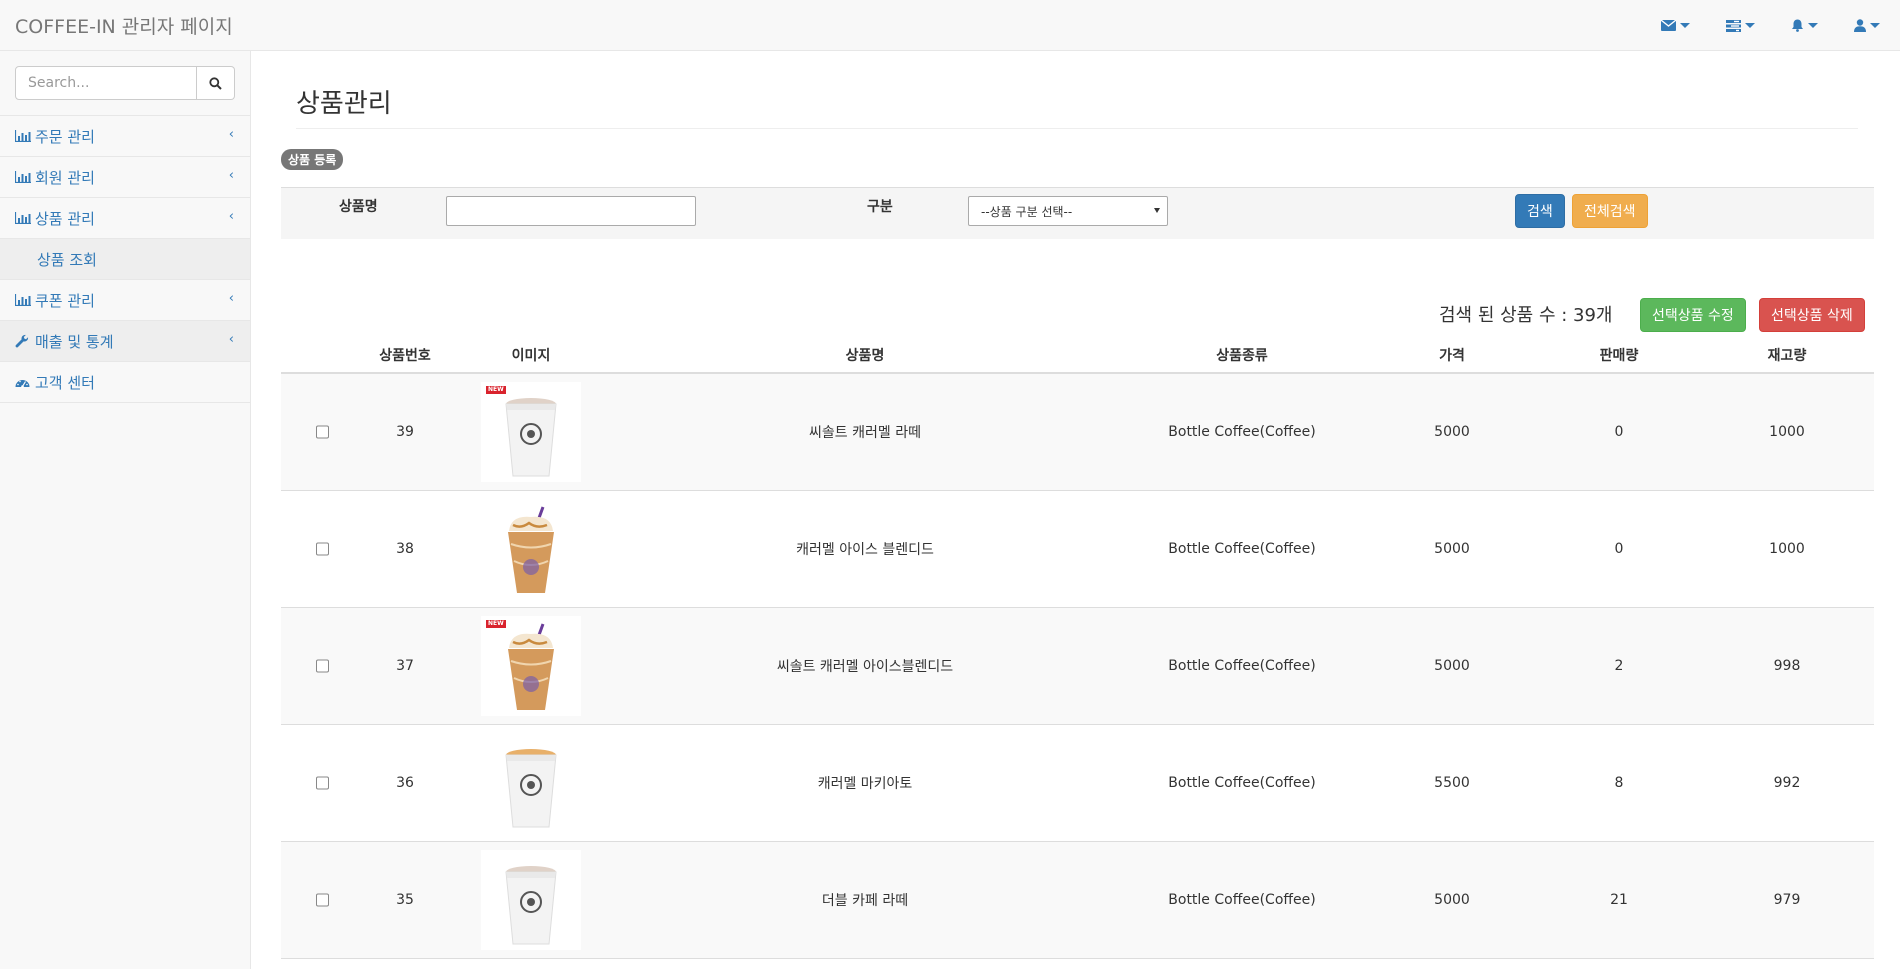 The height and width of the screenshot is (969, 1900). I want to click on brand-title: COFFEE-IN 관리자 페이지, so click(124, 25).